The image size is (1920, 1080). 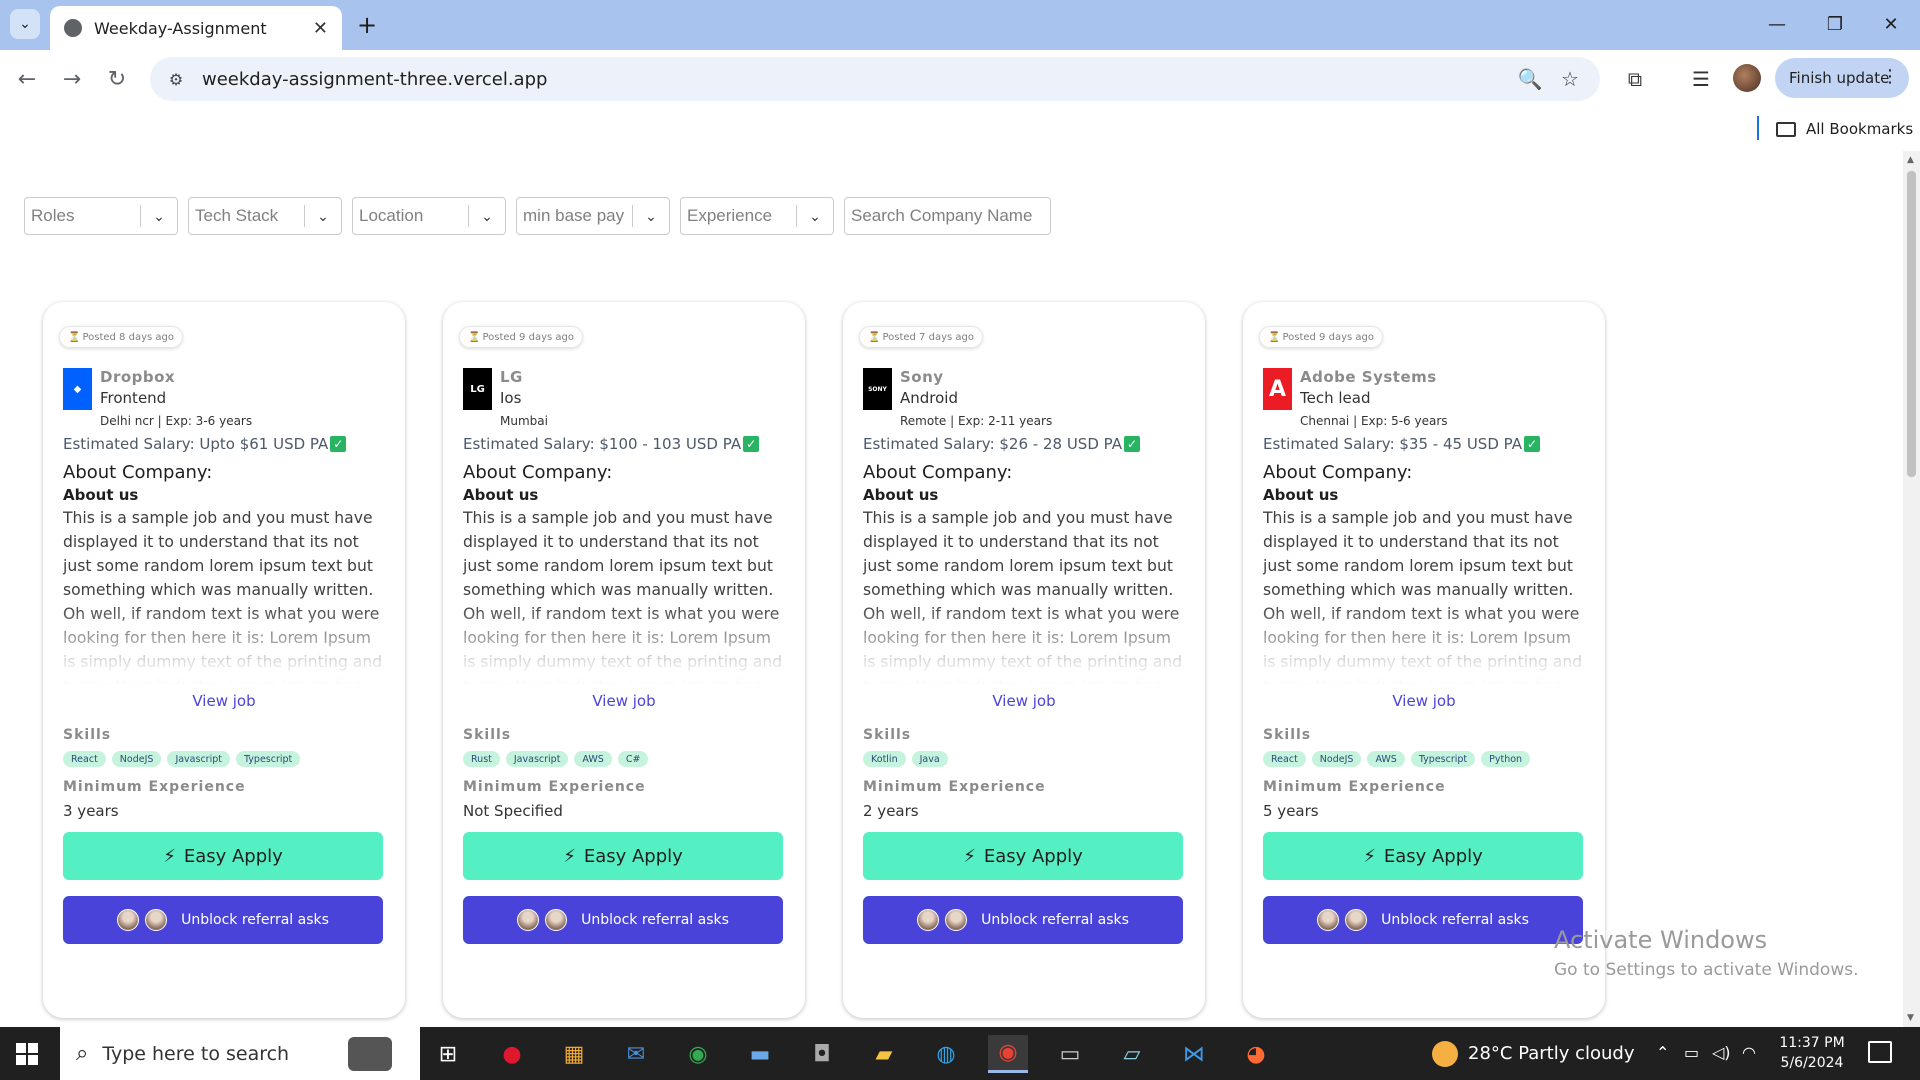 What do you see at coordinates (240, 1053) in the screenshot?
I see `taskbar-search: ⌕ Type here to search` at bounding box center [240, 1053].